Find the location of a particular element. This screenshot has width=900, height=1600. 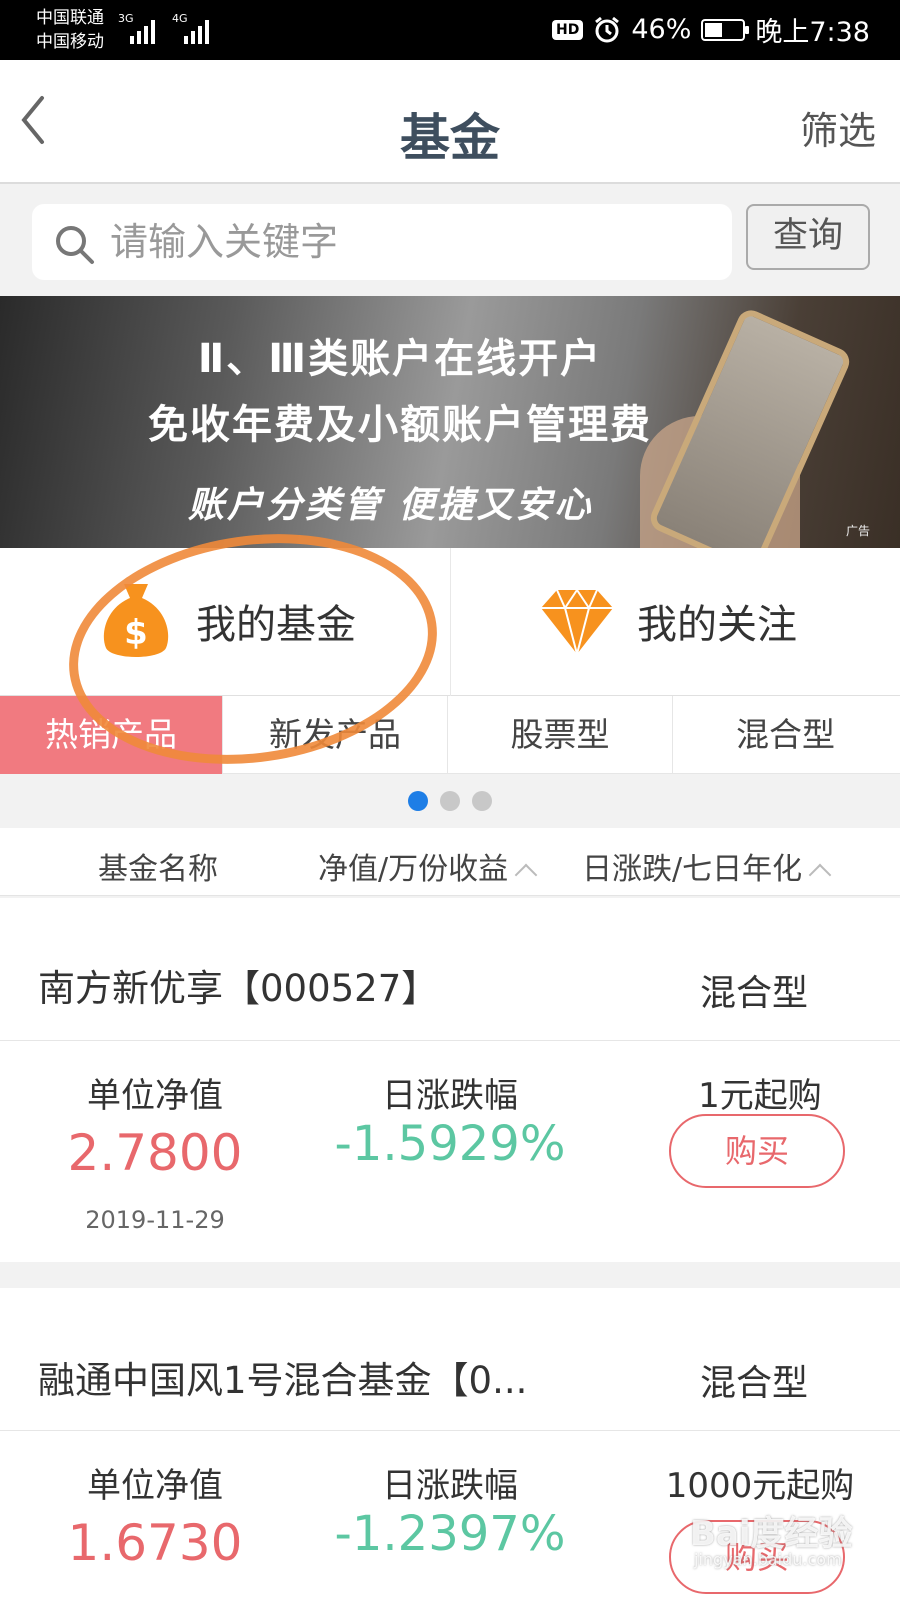

search-box is located at coordinates (382, 242).